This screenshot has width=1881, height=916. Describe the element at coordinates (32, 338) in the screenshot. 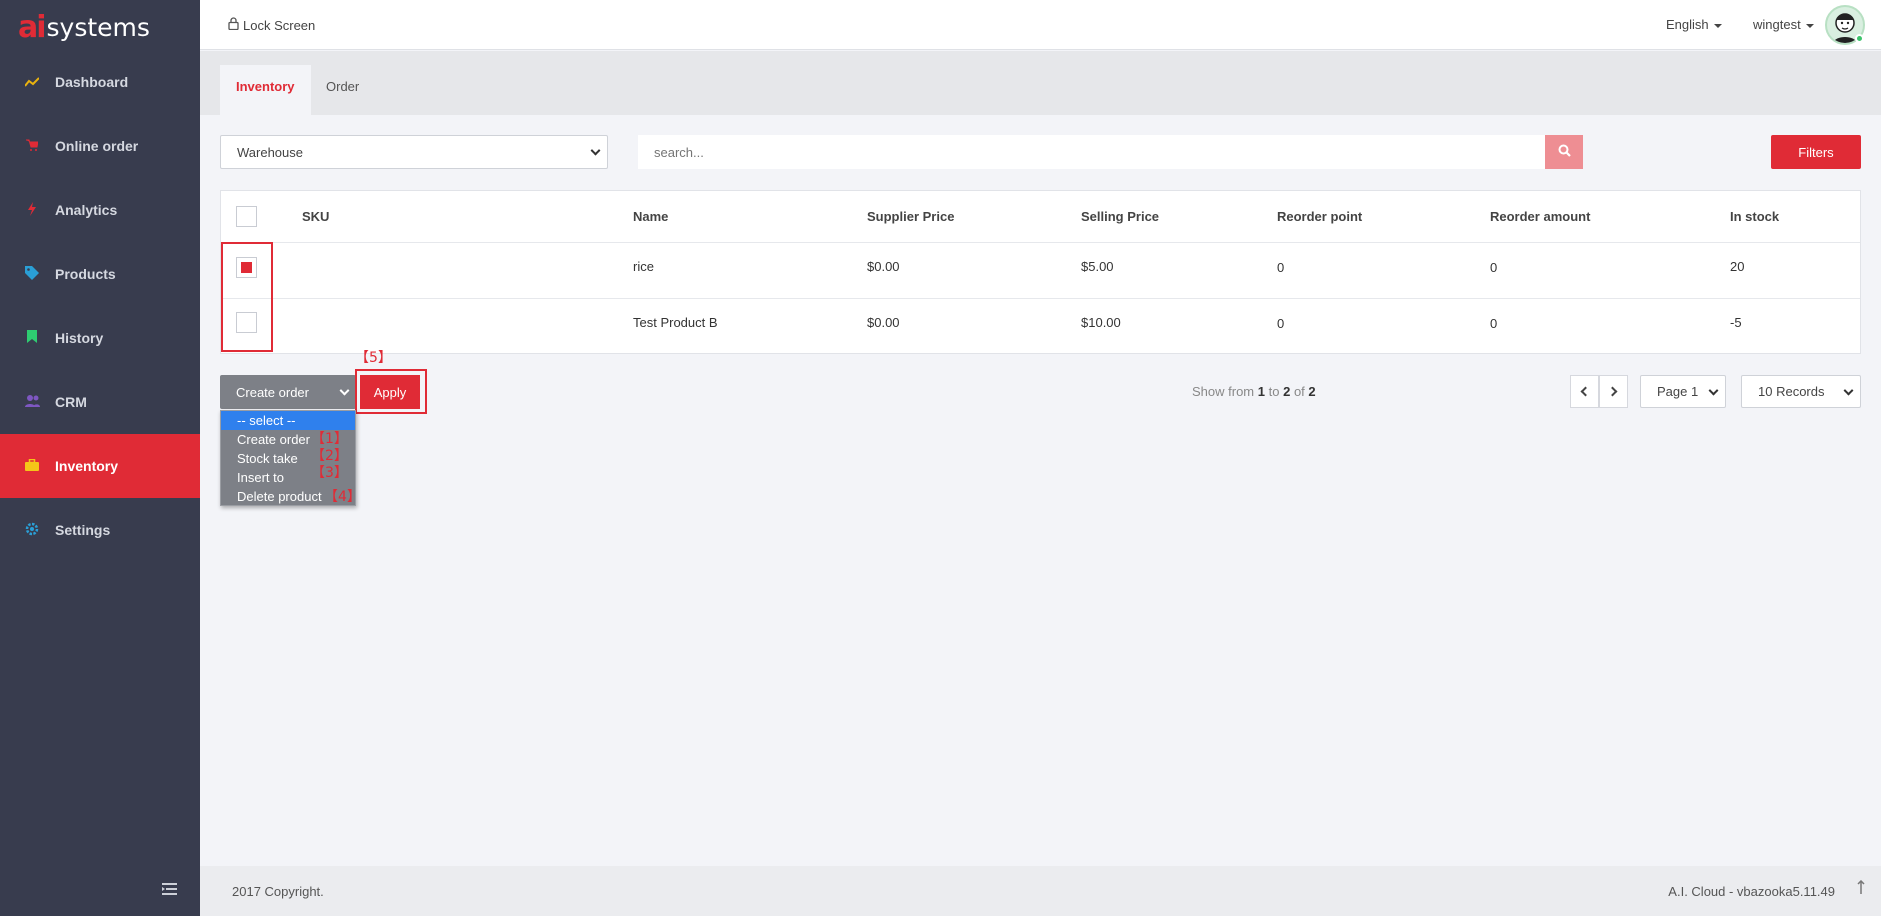

I see `bookmark-icon` at that location.